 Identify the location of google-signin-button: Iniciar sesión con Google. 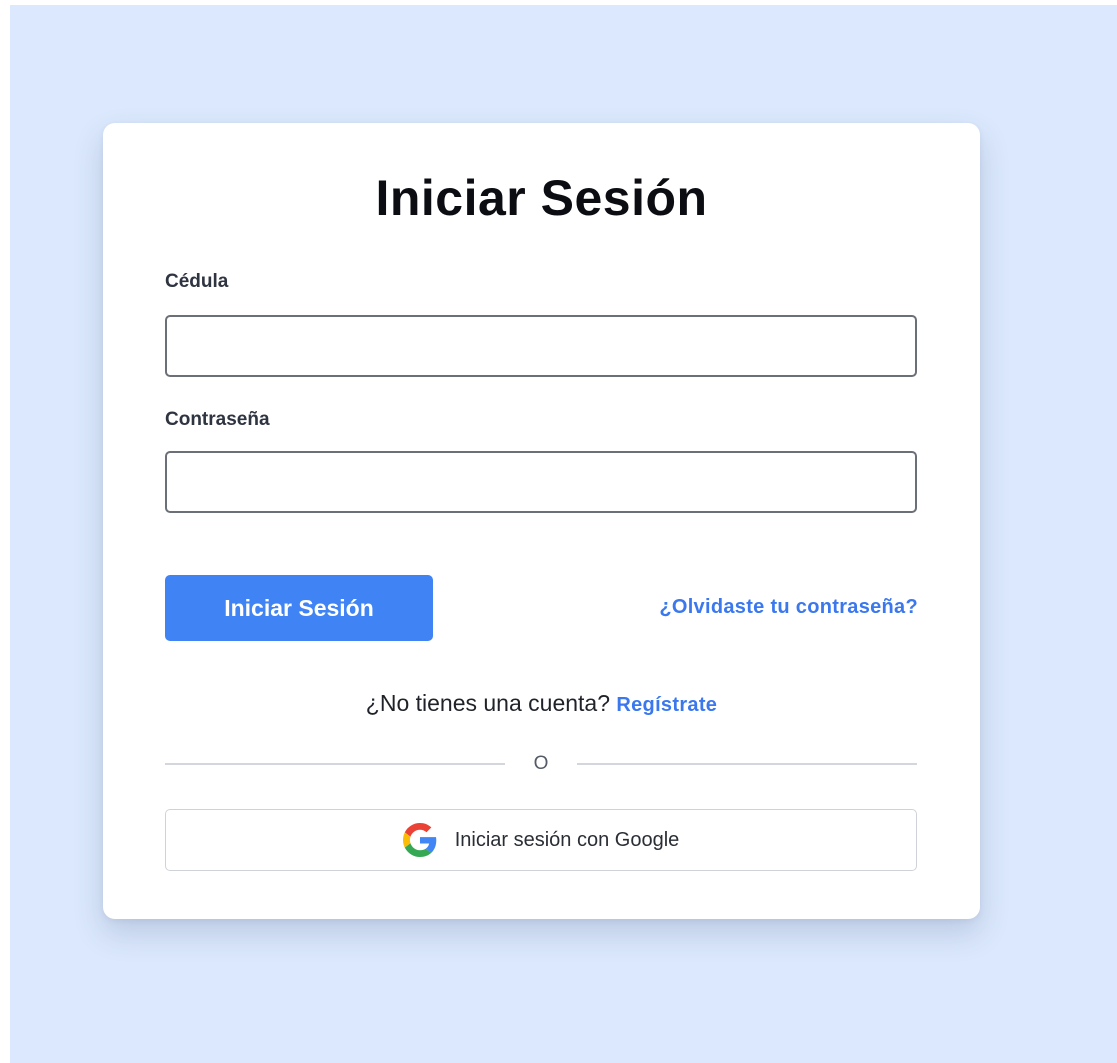
(541, 840).